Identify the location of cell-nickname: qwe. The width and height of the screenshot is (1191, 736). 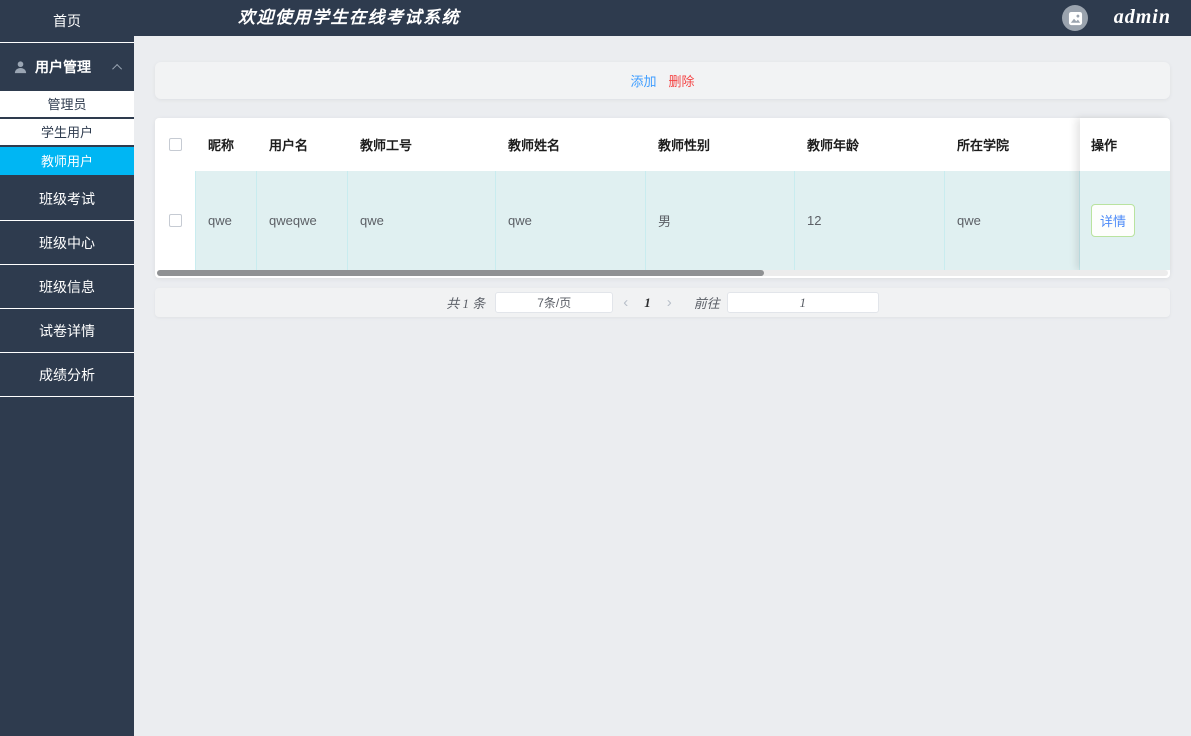
(226, 220).